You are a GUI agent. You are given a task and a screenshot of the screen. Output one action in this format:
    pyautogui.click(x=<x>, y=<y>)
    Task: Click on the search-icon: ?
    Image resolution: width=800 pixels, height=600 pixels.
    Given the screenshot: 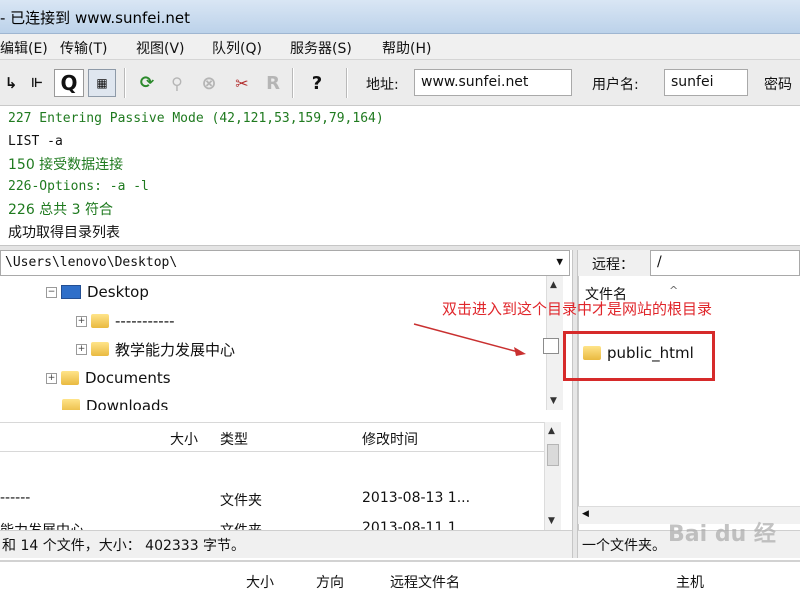 What is the action you would take?
    pyautogui.click(x=317, y=83)
    